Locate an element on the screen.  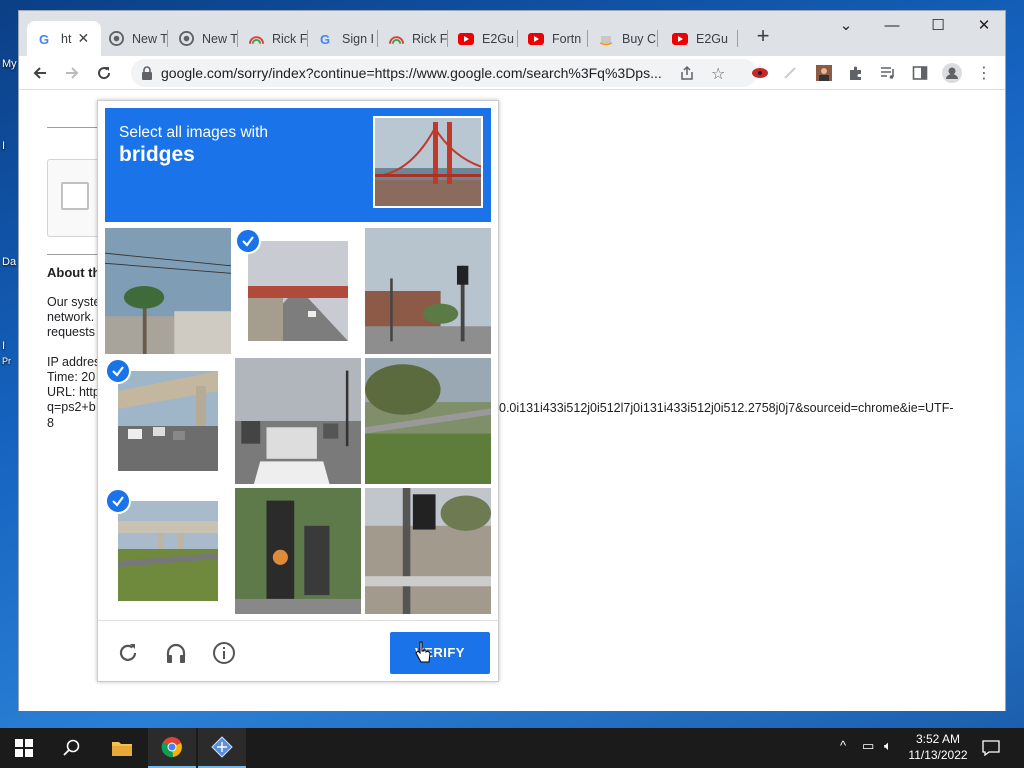
extensions-puzzle-icon is located at coordinates (856, 73).